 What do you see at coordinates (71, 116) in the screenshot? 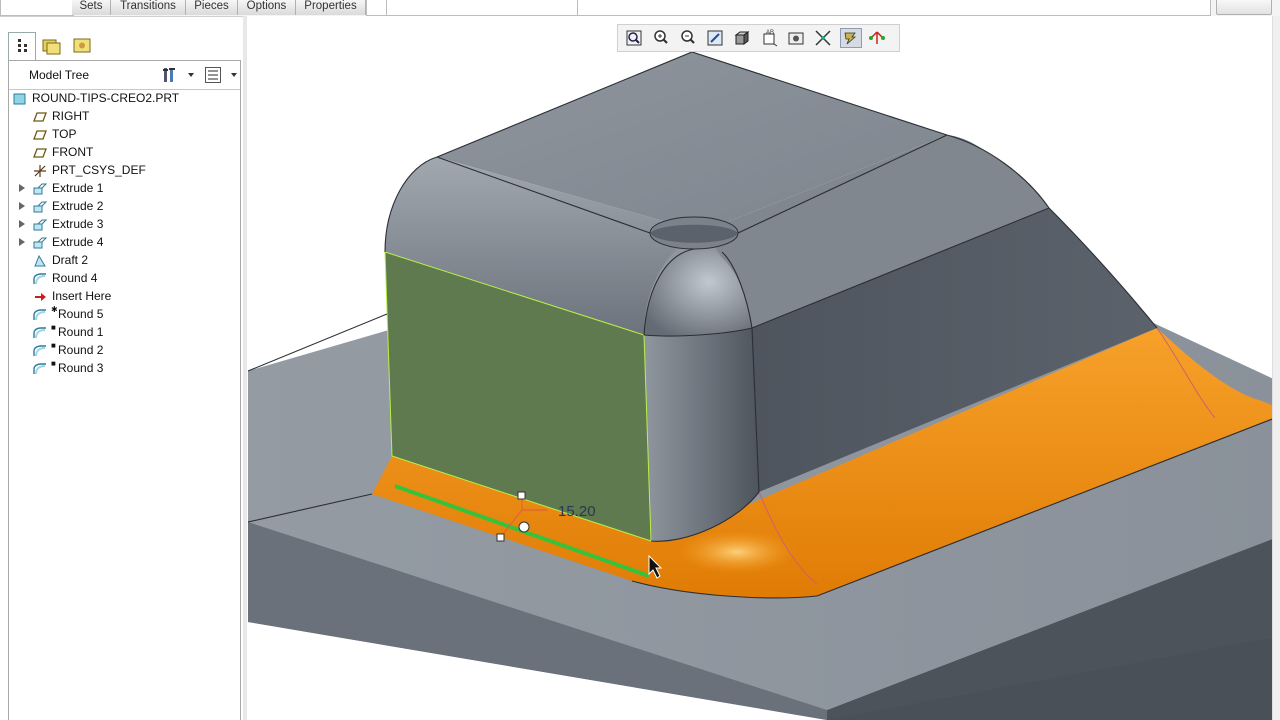
I see `model-tree-item-label: RIGHT` at bounding box center [71, 116].